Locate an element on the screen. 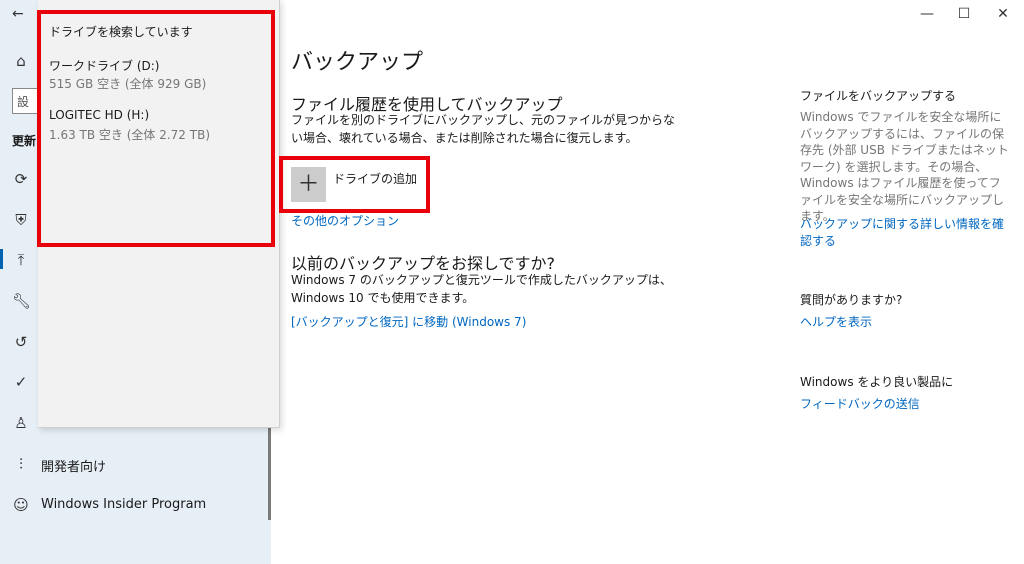  minimize-icon: — is located at coordinates (927, 14).